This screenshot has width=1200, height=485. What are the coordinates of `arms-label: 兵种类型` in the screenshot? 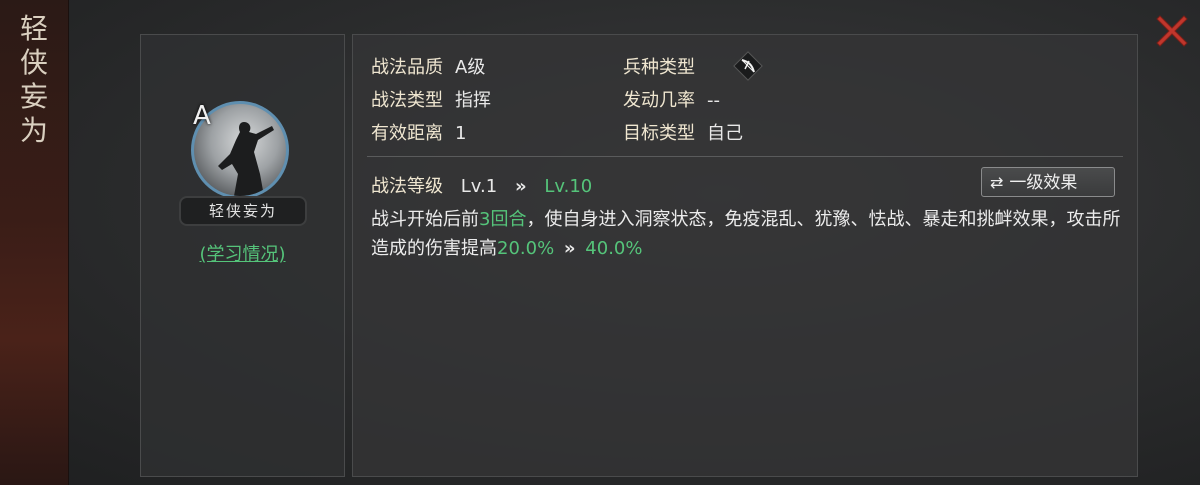 It's located at (659, 67).